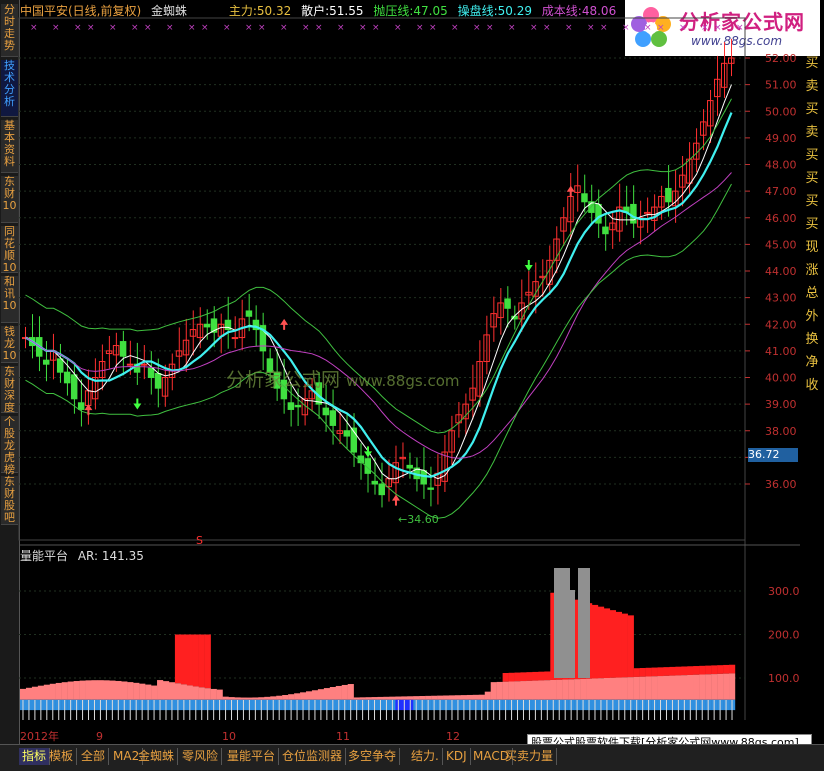 This screenshot has width=824, height=771. I want to click on price-tick-label: 40.00, so click(781, 378).